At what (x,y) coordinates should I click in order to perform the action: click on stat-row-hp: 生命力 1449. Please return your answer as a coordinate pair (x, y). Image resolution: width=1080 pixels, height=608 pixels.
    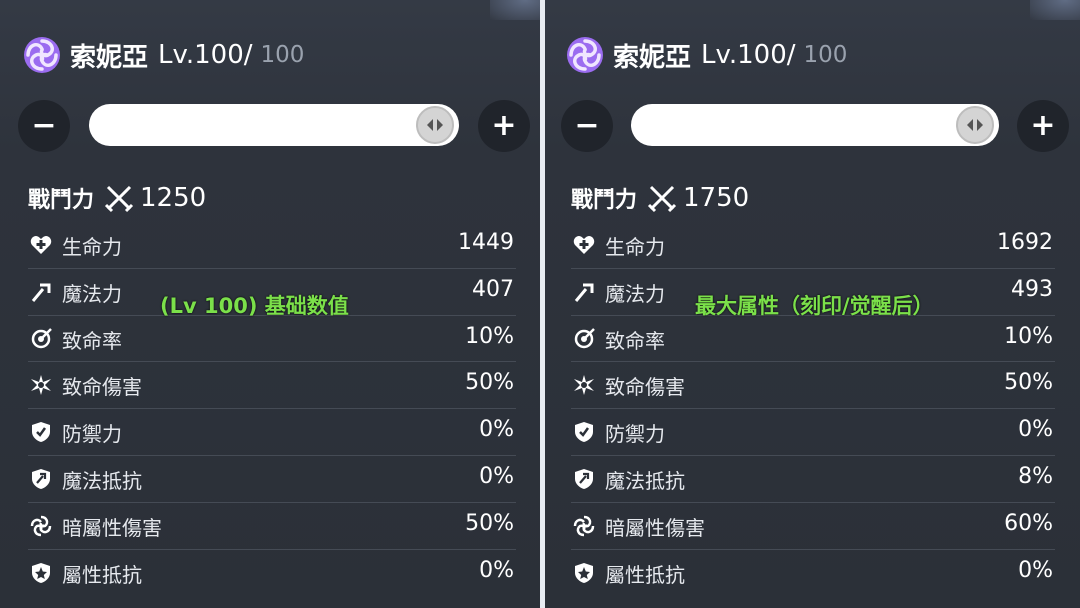
    Looking at the image, I should click on (272, 245).